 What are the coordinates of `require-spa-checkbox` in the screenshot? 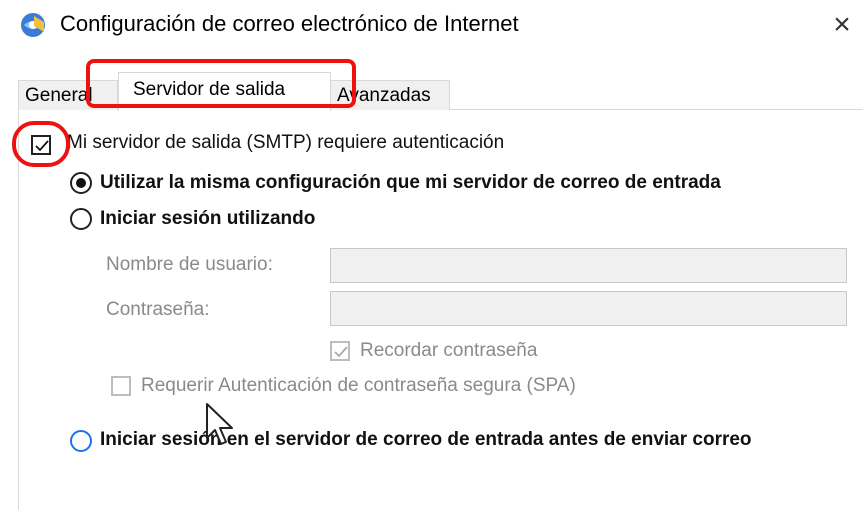 It's located at (121, 386).